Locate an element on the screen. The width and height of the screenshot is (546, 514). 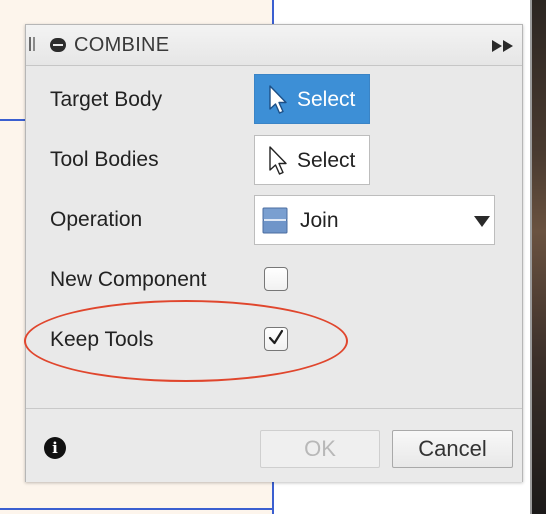
operation-dropdown: Join is located at coordinates (374, 220).